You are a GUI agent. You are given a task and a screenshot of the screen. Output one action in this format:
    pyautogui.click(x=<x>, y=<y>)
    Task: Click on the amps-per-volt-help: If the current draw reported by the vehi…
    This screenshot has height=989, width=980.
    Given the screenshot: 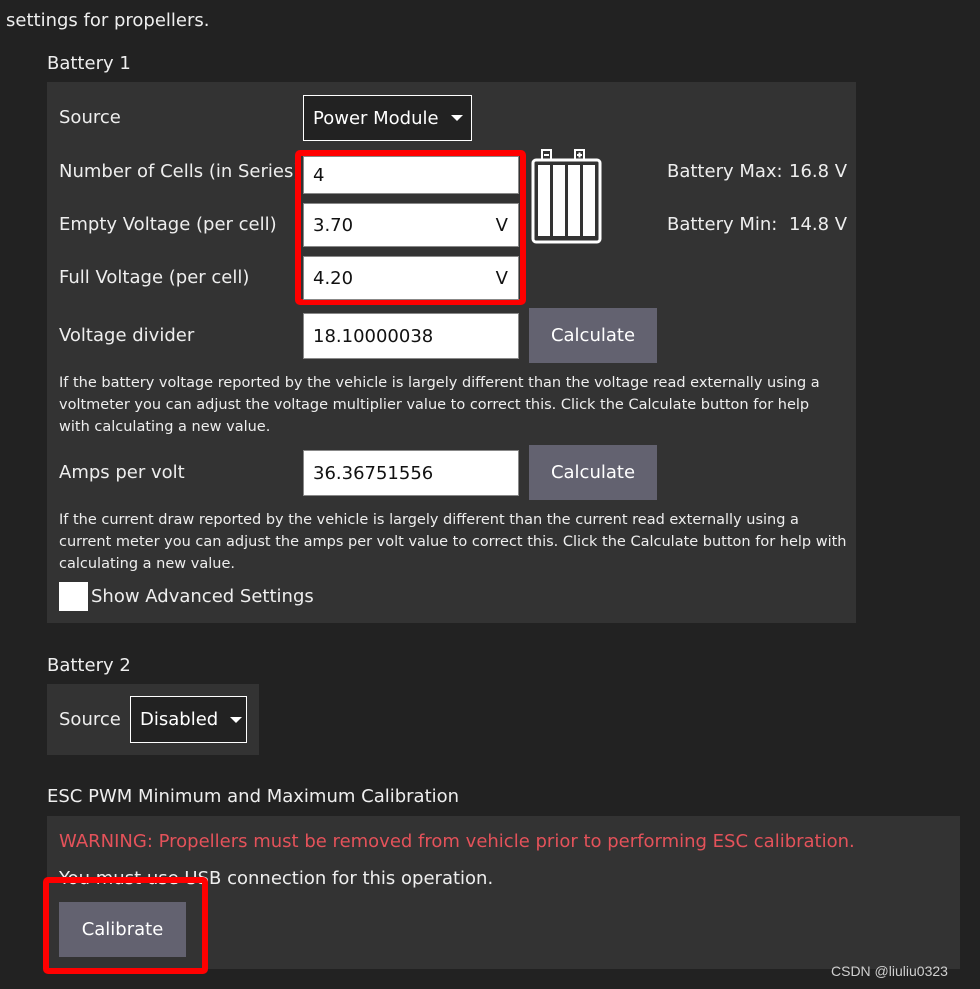 What is the action you would take?
    pyautogui.click(x=453, y=542)
    